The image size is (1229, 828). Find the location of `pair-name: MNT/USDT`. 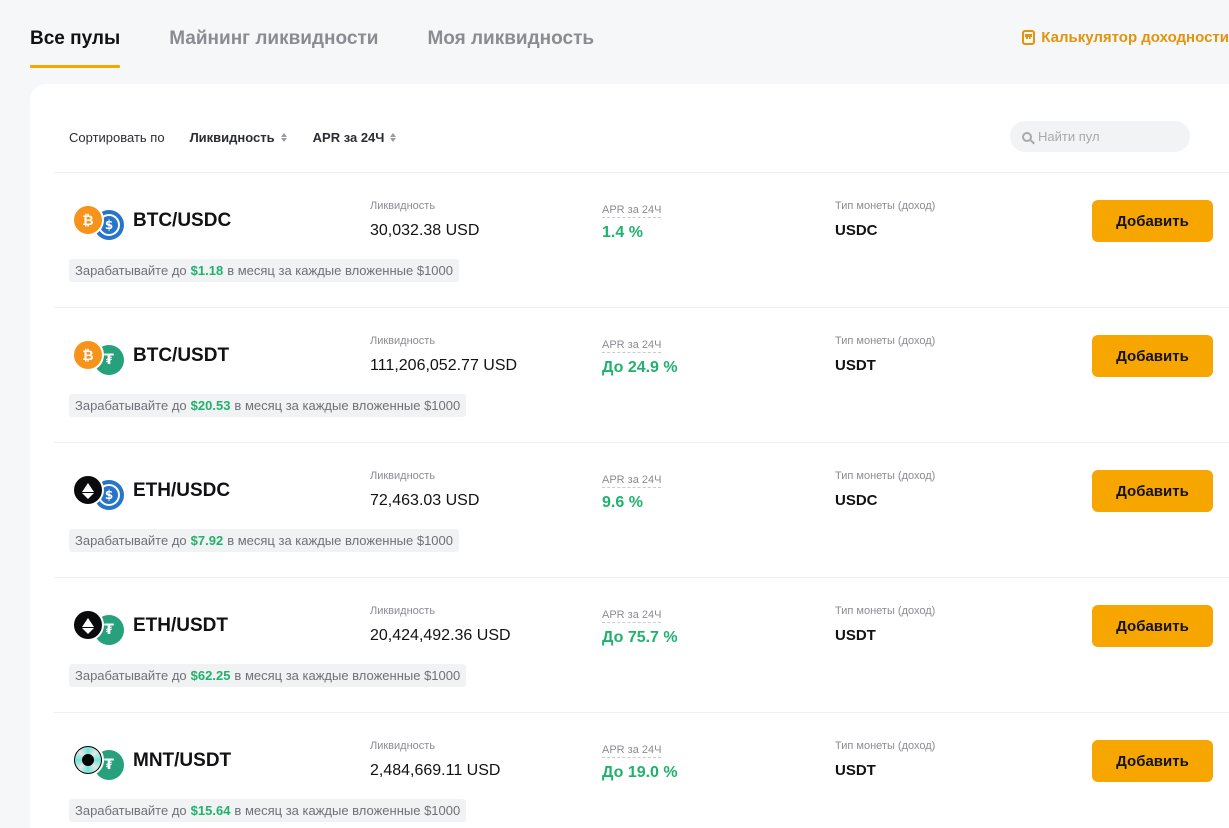

pair-name: MNT/USDT is located at coordinates (182, 760).